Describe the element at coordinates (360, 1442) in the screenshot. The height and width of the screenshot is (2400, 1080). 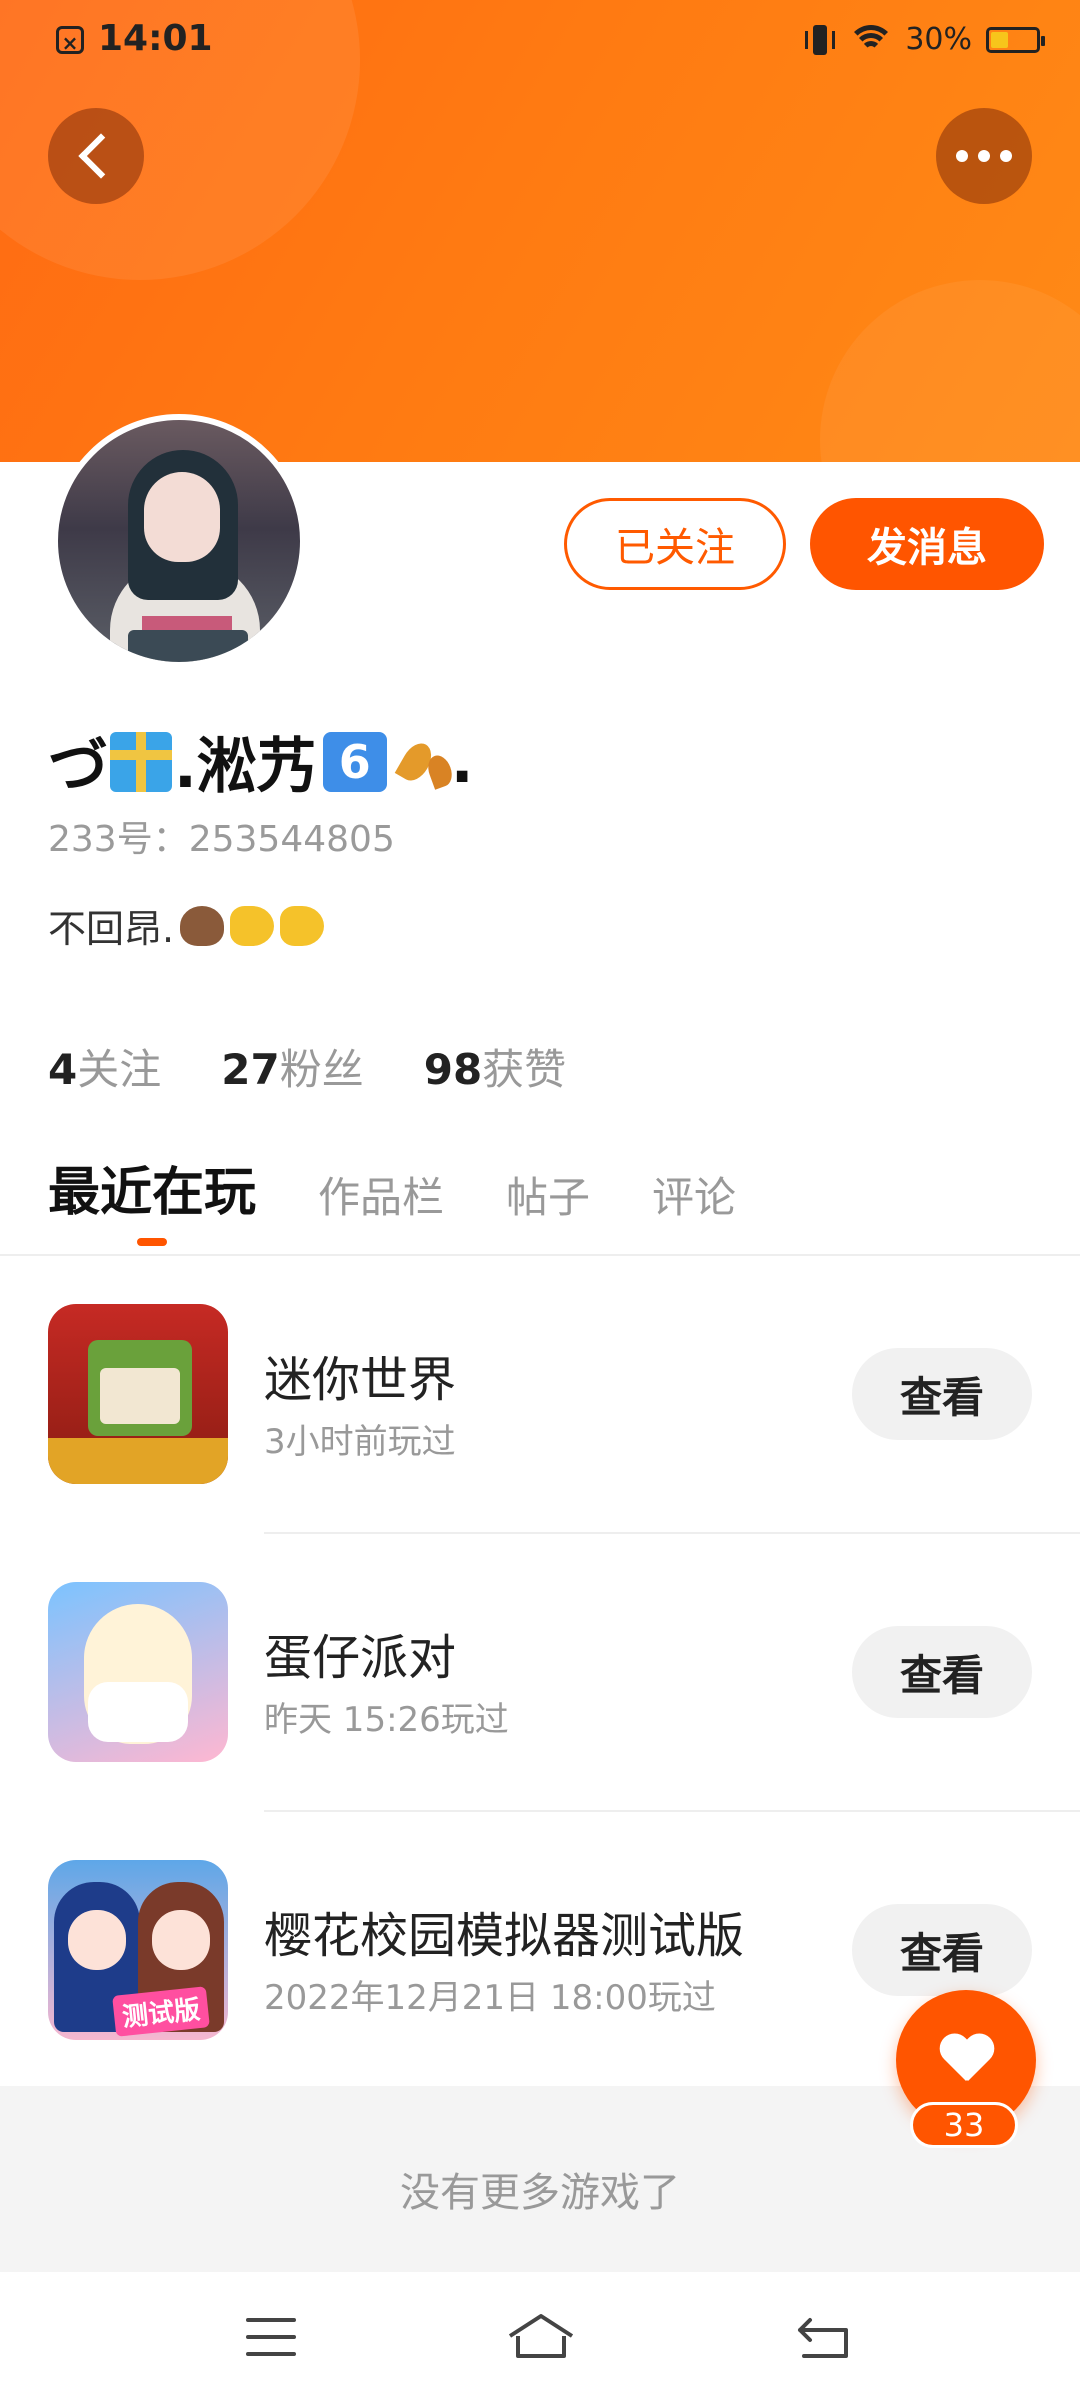
I see `game-last-played: 3小时前玩过` at that location.